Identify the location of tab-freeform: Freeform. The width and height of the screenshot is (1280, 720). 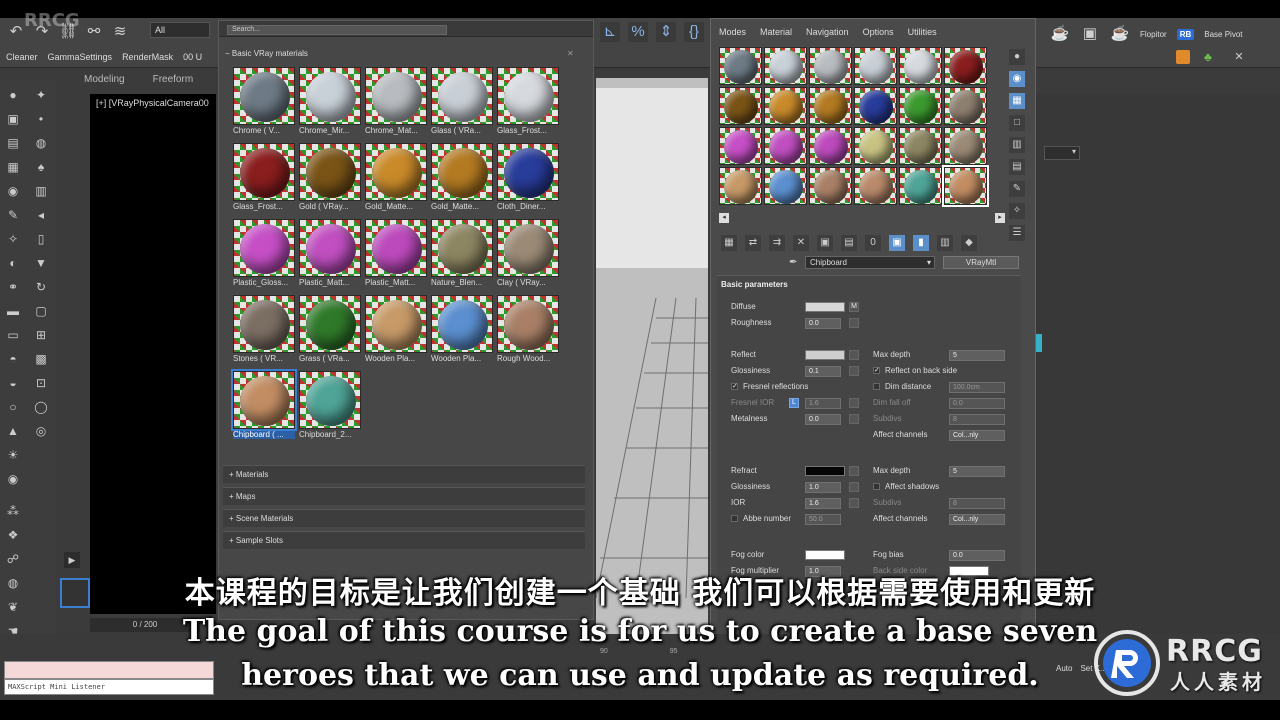
(173, 82).